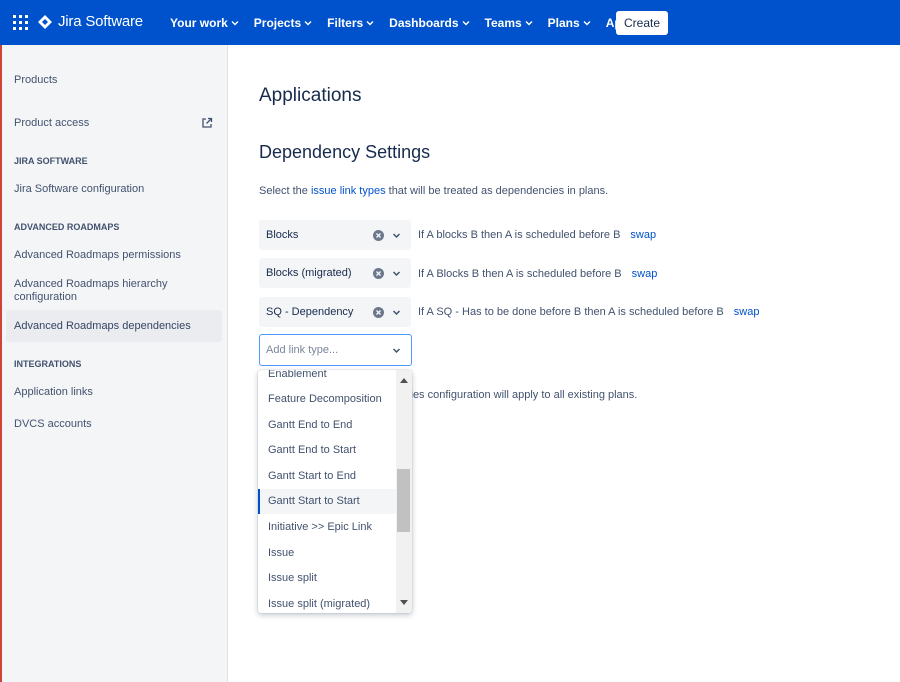 Image resolution: width=900 pixels, height=682 pixels. I want to click on sidebar-item-advanced-roadmaps-permissions: Advanced Roadmaps permissions, so click(97, 255).